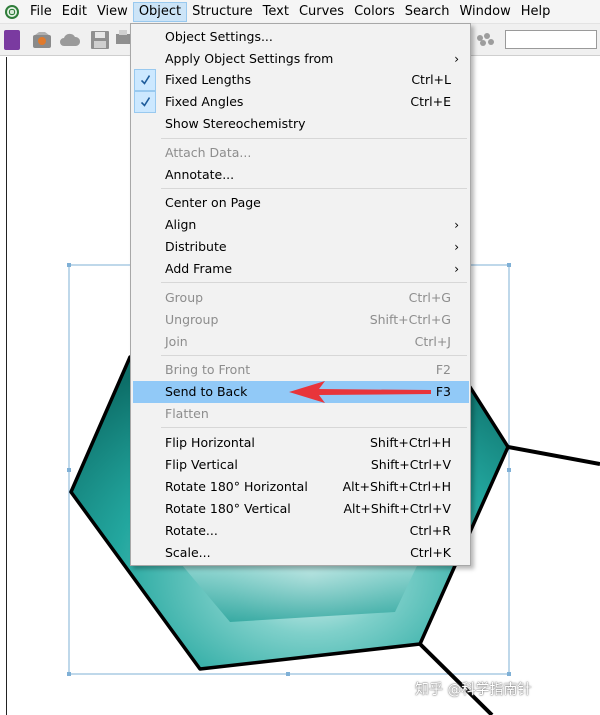 The width and height of the screenshot is (600, 715). Describe the element at coordinates (410, 319) in the screenshot. I see `menu-item-shortcut: Shift+Ctrl+G` at that location.